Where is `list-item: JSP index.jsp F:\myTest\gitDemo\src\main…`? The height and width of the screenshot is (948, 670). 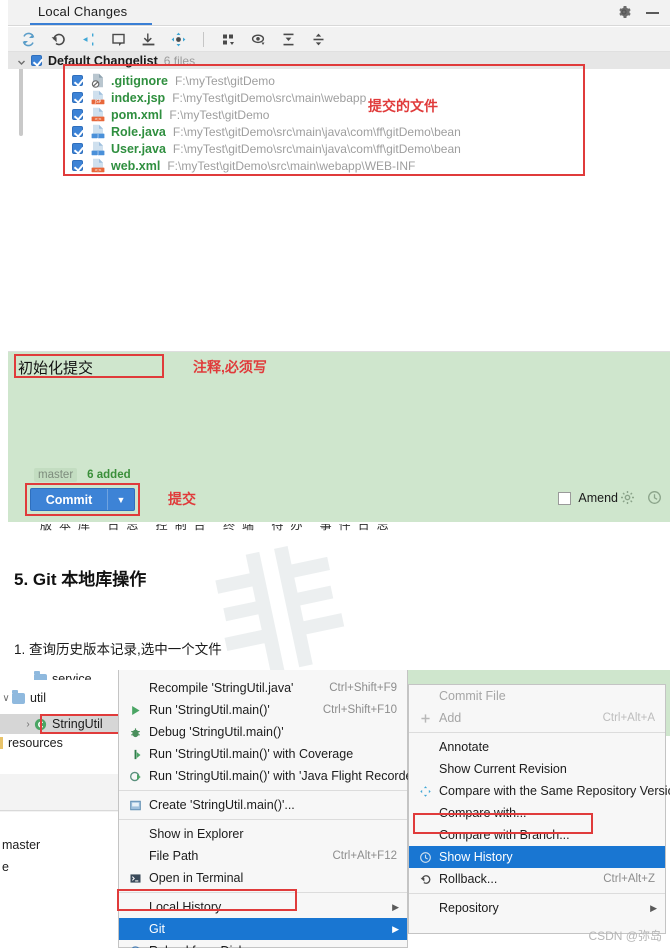 list-item: JSP index.jsp F:\myTest\gitDemo\src\main… is located at coordinates (342, 97).